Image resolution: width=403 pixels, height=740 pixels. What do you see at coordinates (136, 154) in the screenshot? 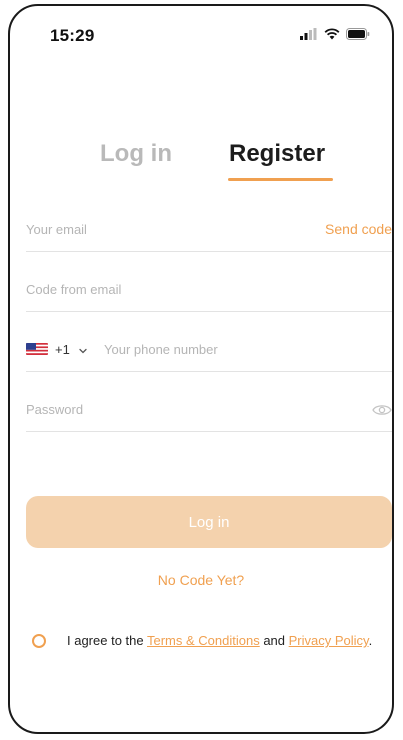
I see `tab-login: Log in` at bounding box center [136, 154].